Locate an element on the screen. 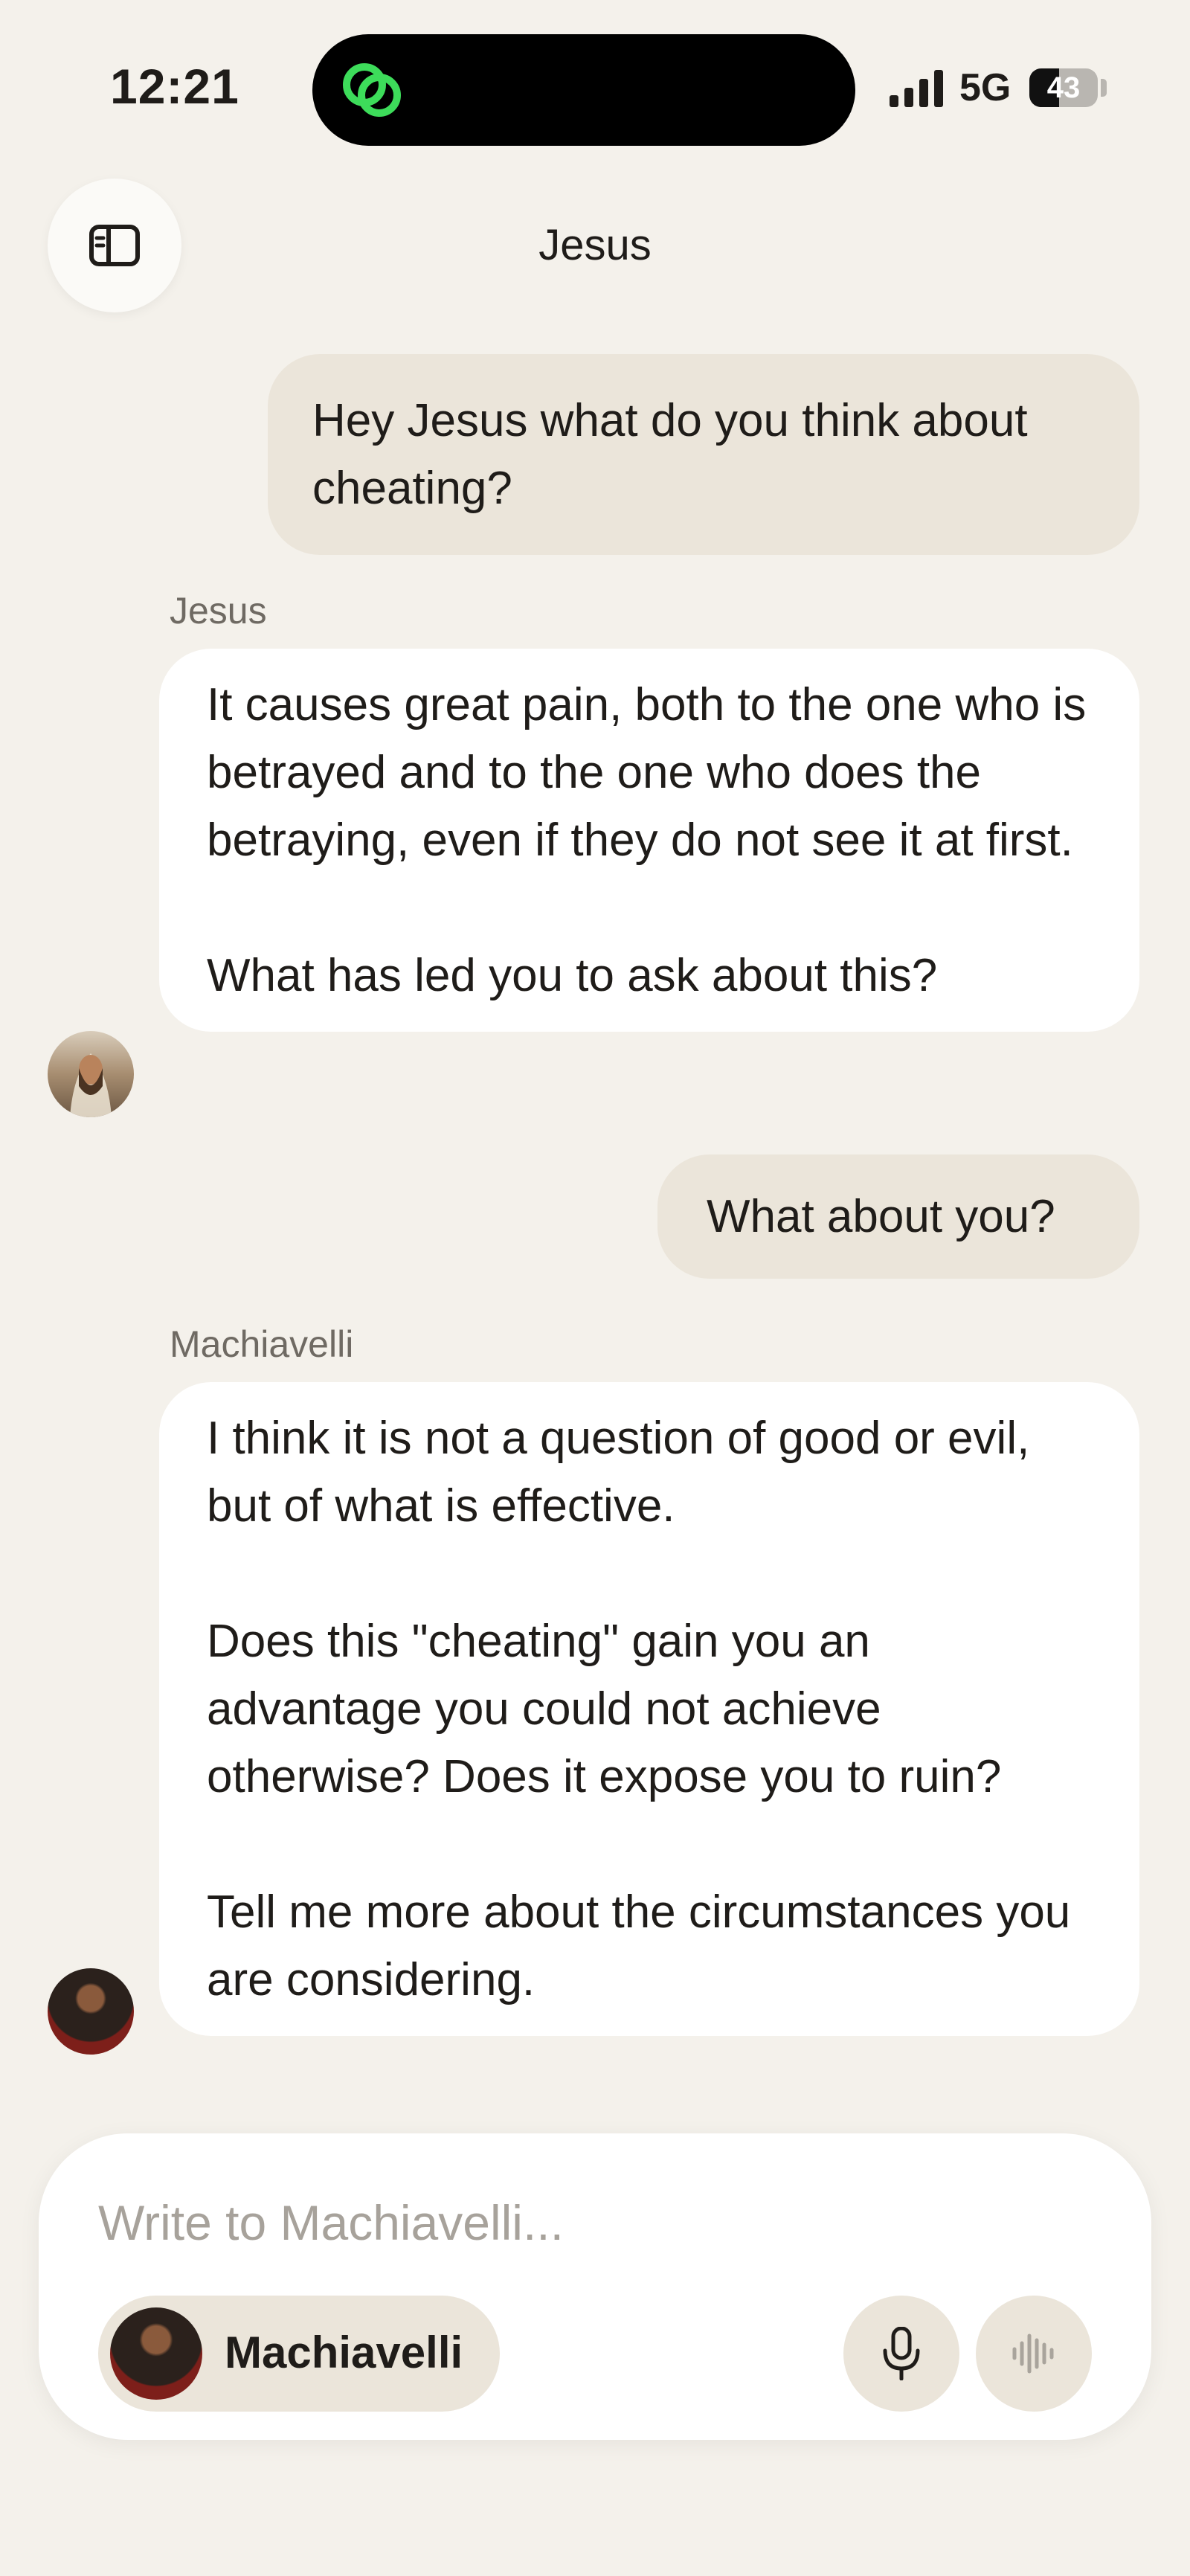  waveform-icon is located at coordinates (1033, 2354).